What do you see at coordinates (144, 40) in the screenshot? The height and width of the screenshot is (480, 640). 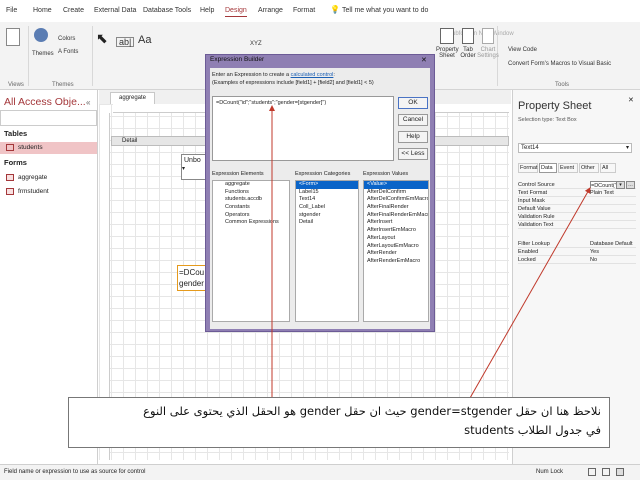 I see `label-control: Aa` at bounding box center [144, 40].